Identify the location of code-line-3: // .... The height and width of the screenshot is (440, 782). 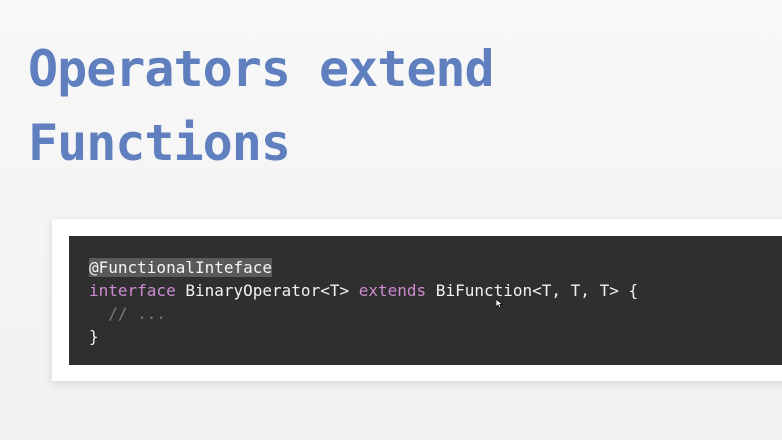
(435, 313).